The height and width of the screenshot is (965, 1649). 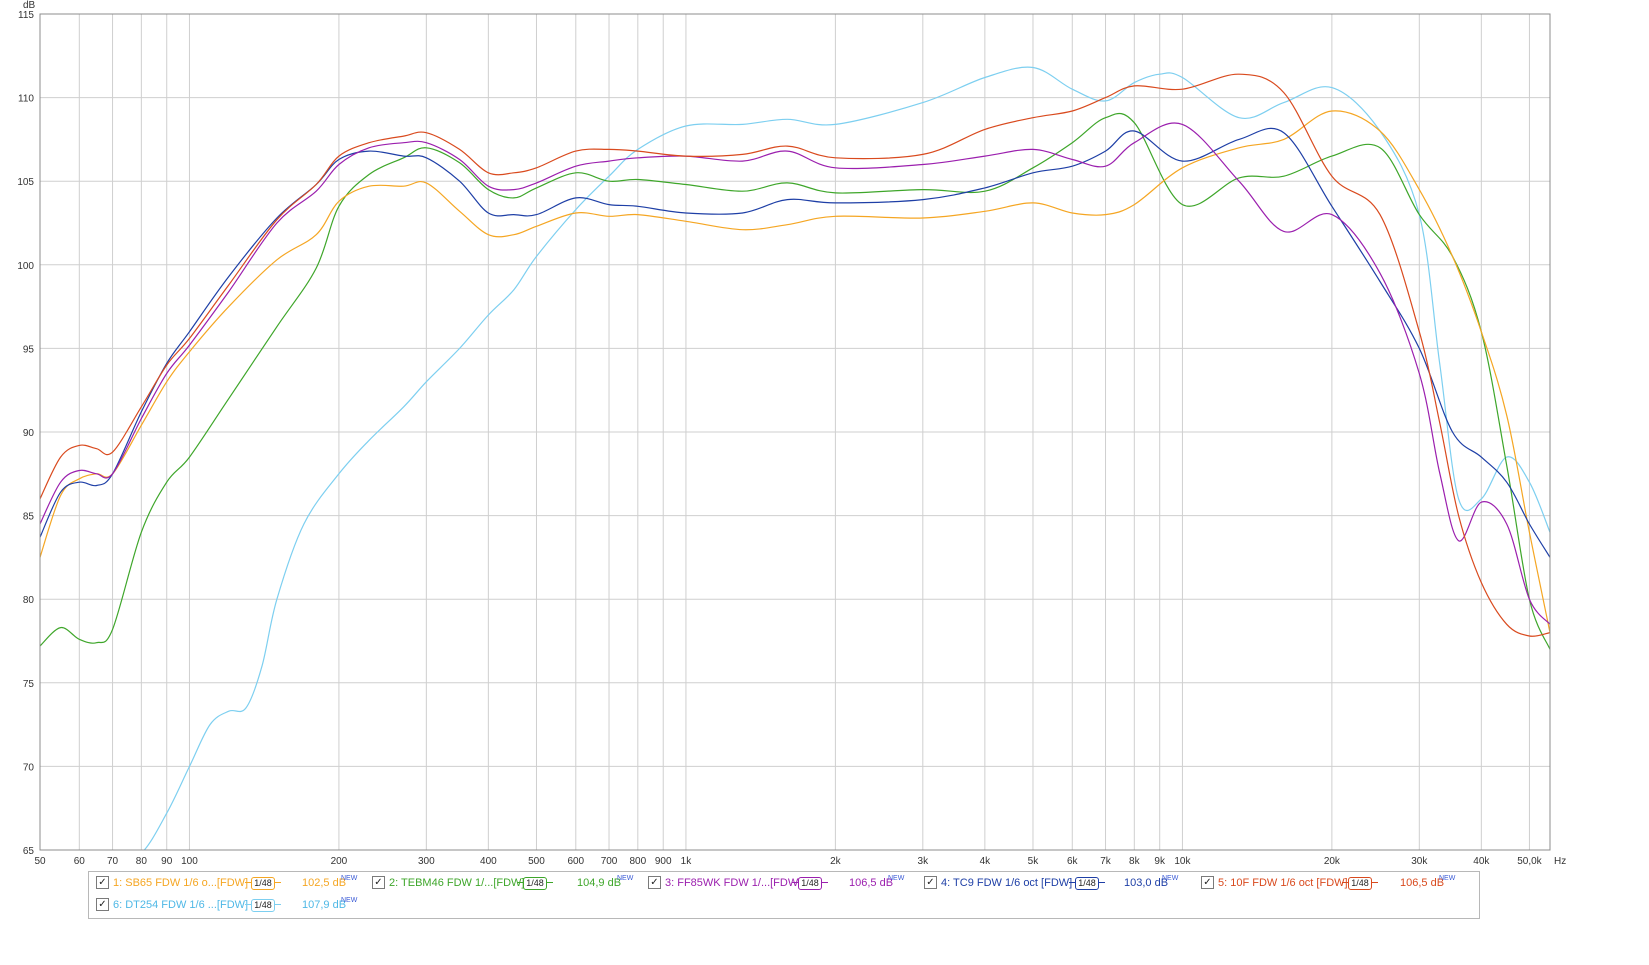 I want to click on y-tick-label: 105, so click(x=25, y=182).